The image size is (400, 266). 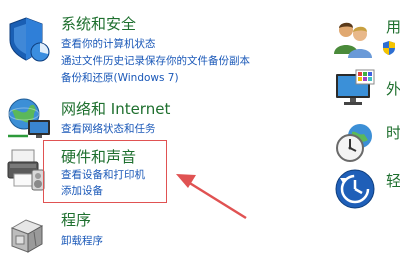 What do you see at coordinates (105, 171) in the screenshot?
I see `annotation-highlight-box` at bounding box center [105, 171].